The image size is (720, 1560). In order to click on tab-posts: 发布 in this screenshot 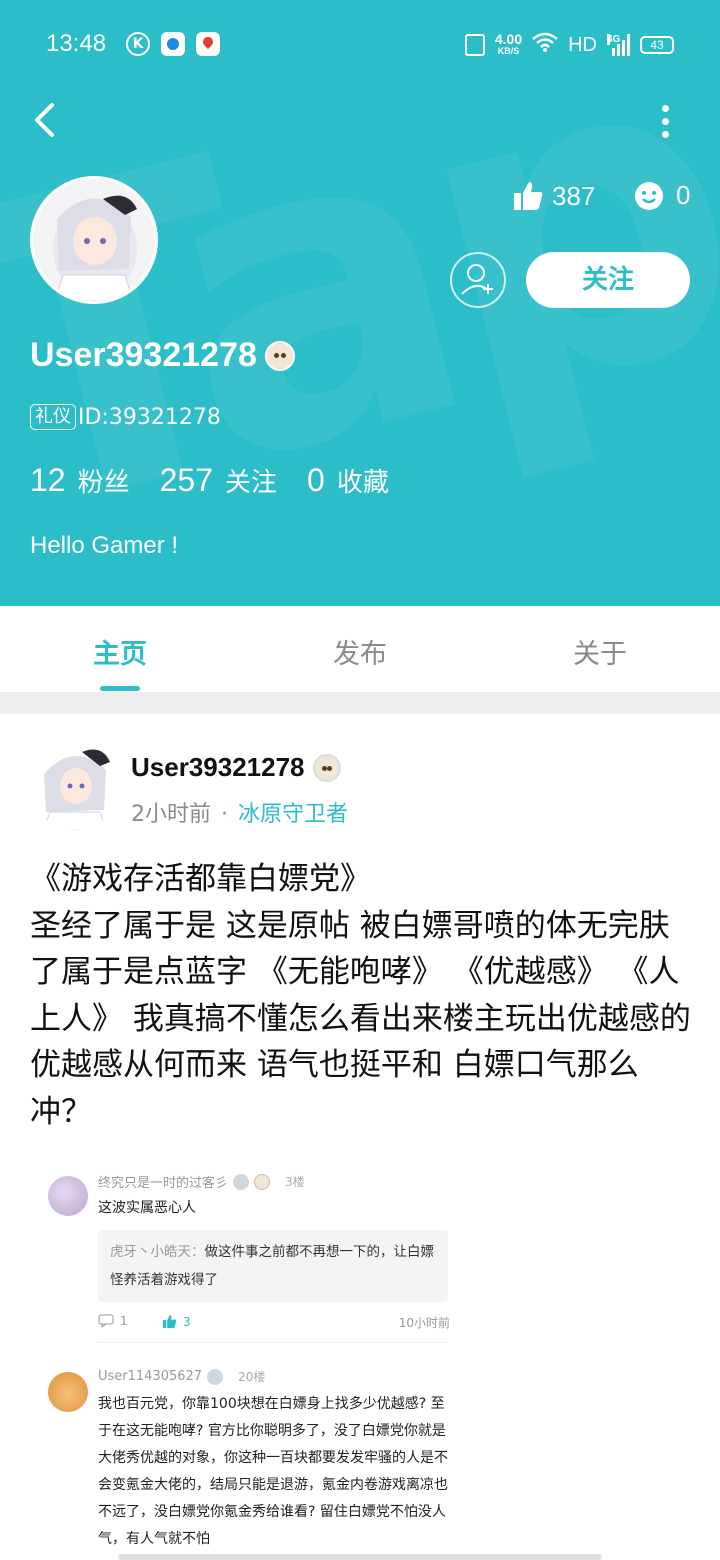, I will do `click(360, 651)`.